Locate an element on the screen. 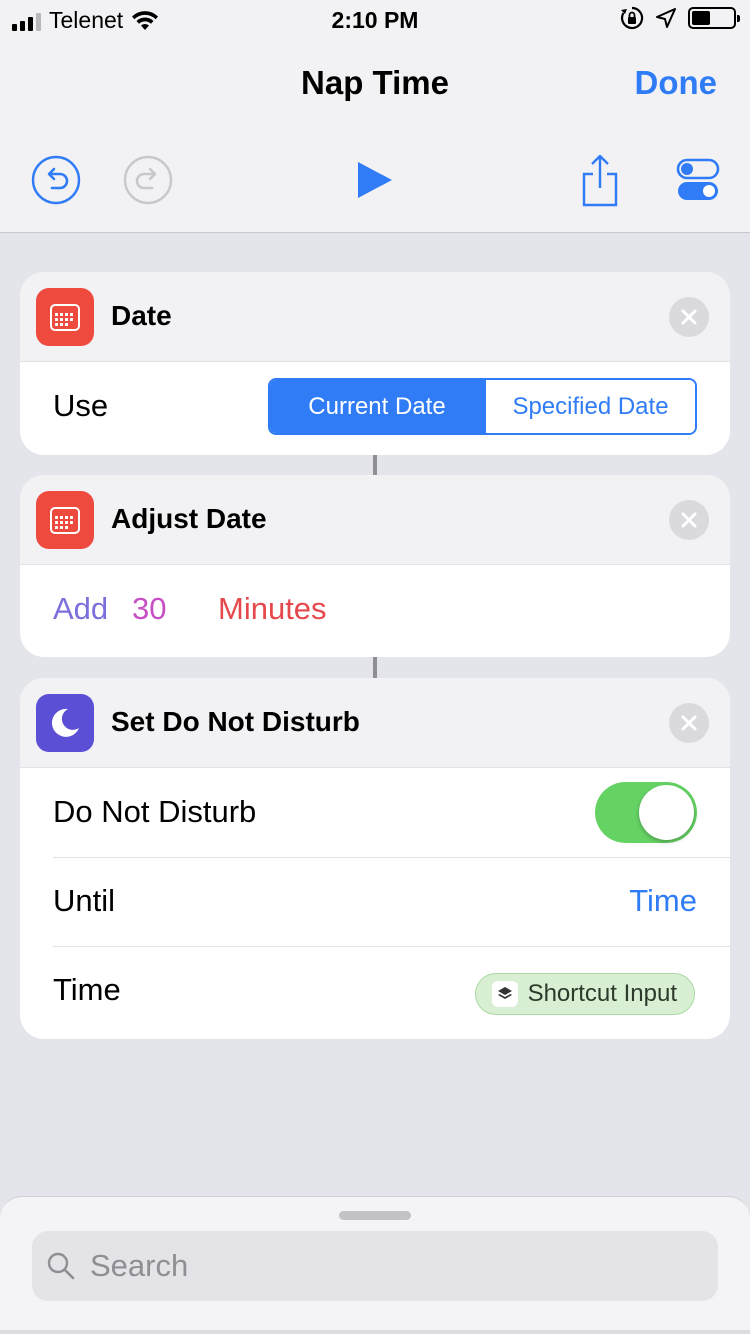 The width and height of the screenshot is (750, 1334). shortcuts-layers-icon is located at coordinates (504, 994).